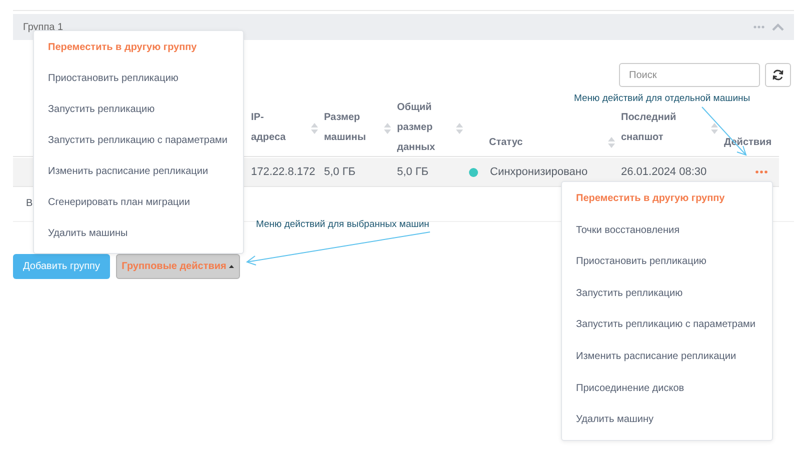 The width and height of the screenshot is (806, 464). What do you see at coordinates (231, 266) in the screenshot?
I see `caret-icon` at bounding box center [231, 266].